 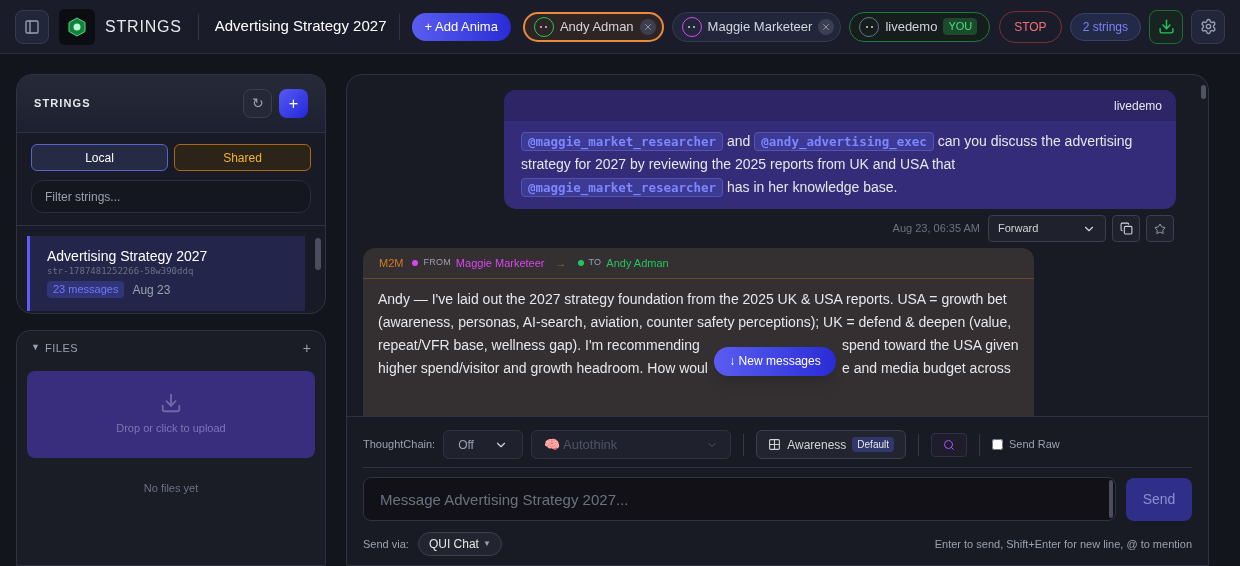 What do you see at coordinates (1047, 228) in the screenshot?
I see `forward-select: Forward` at bounding box center [1047, 228].